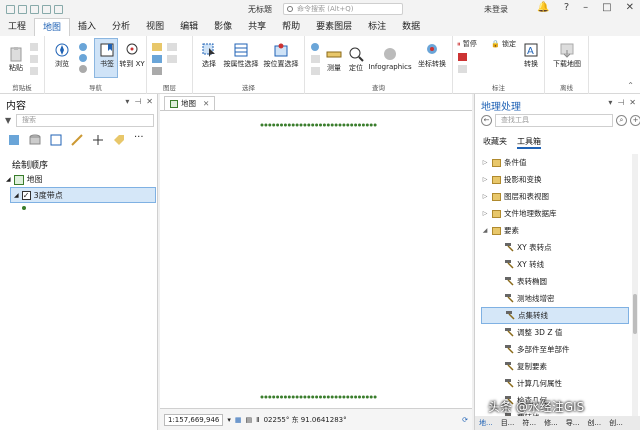 Image resolution: width=640 pixels, height=430 pixels. I want to click on contents-search-input: 搜索, so click(85, 120).